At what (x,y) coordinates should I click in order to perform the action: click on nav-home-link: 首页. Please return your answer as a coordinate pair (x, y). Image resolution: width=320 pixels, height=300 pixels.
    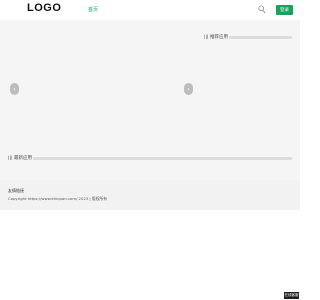
    Looking at the image, I should click on (93, 9).